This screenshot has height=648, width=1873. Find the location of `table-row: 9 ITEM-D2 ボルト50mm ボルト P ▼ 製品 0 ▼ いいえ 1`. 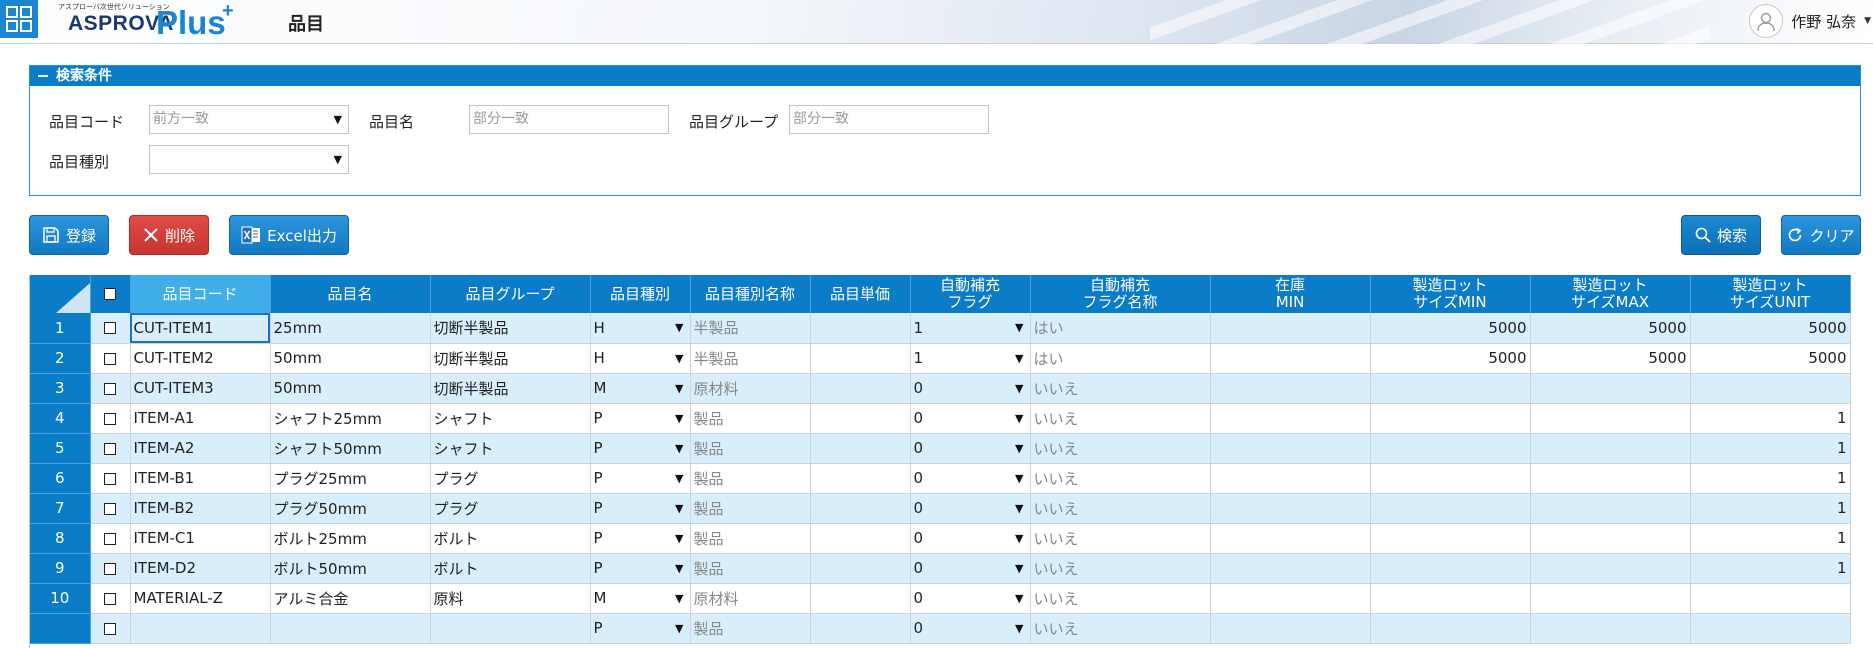

table-row: 9 ITEM-D2 ボルト50mm ボルト P ▼ 製品 0 ▼ いいえ 1 is located at coordinates (940, 568).